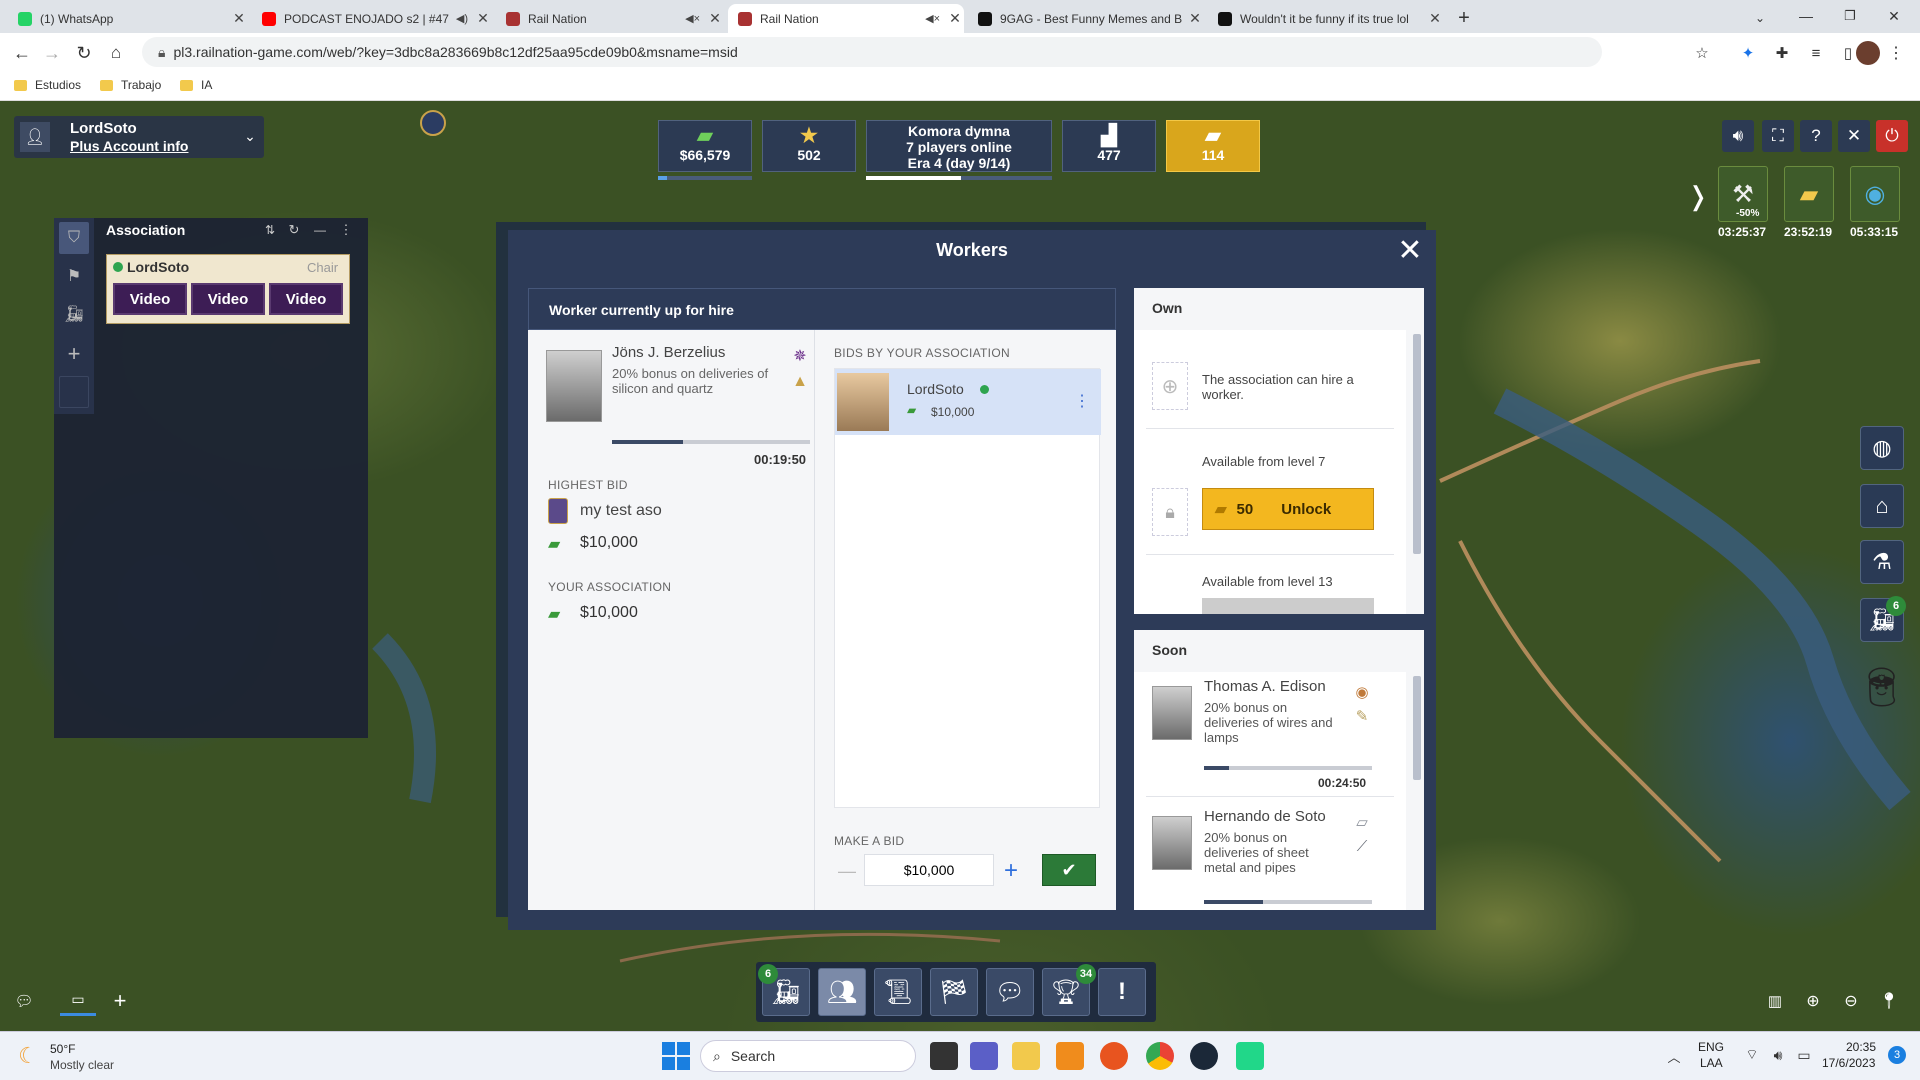 Image resolution: width=1920 pixels, height=1080 pixels. Describe the element at coordinates (954, 992) in the screenshot. I see `checkered-flag-button: 🏁︎` at that location.